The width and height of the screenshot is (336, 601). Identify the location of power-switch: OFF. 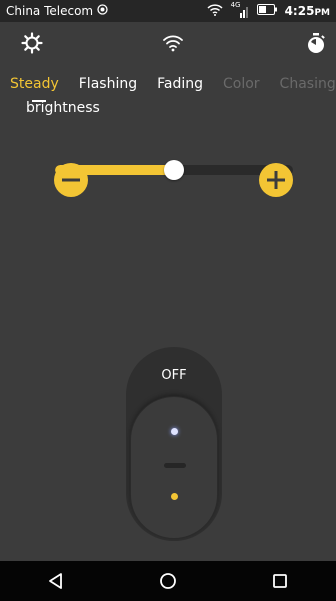
(174, 444).